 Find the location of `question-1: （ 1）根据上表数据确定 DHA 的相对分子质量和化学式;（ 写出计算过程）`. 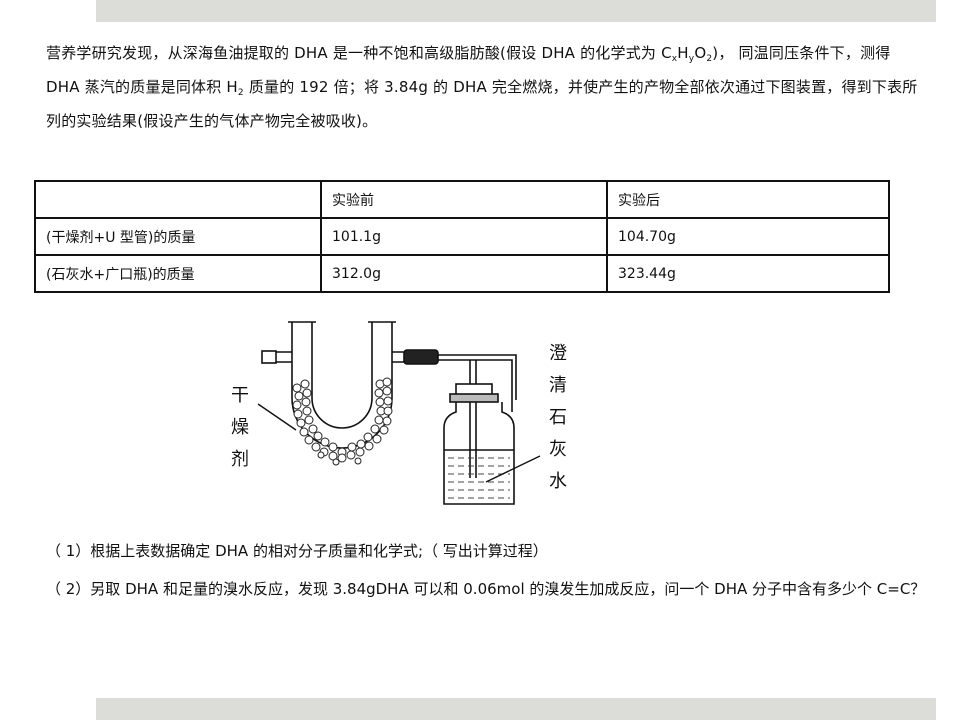

question-1: （ 1）根据上表数据确定 DHA 的相对分子质量和化学式;（ 写出计算过程） is located at coordinates (297, 551).